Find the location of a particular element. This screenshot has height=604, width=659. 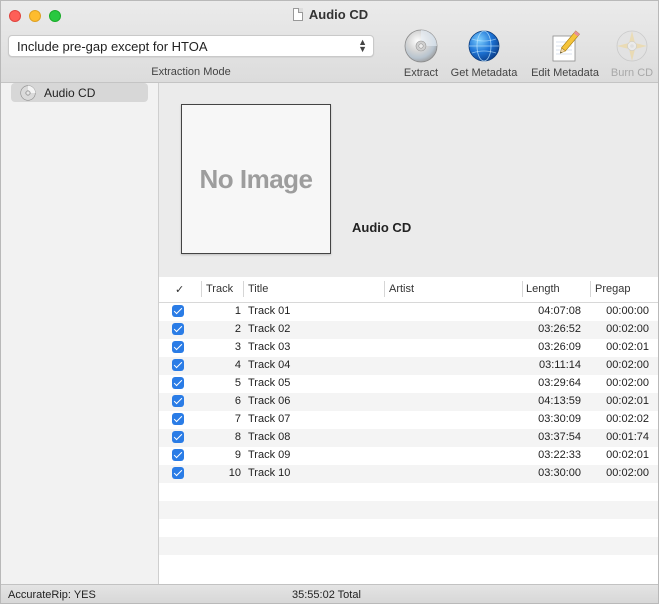

track-title: Track 10 is located at coordinates (269, 473).